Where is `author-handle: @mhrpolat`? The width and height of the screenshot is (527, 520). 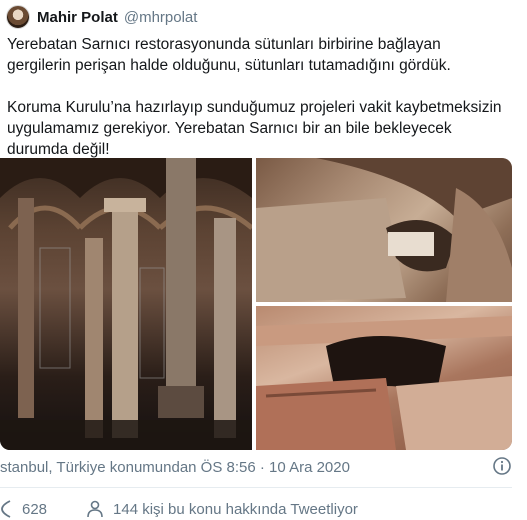 author-handle: @mhrpolat is located at coordinates (161, 17).